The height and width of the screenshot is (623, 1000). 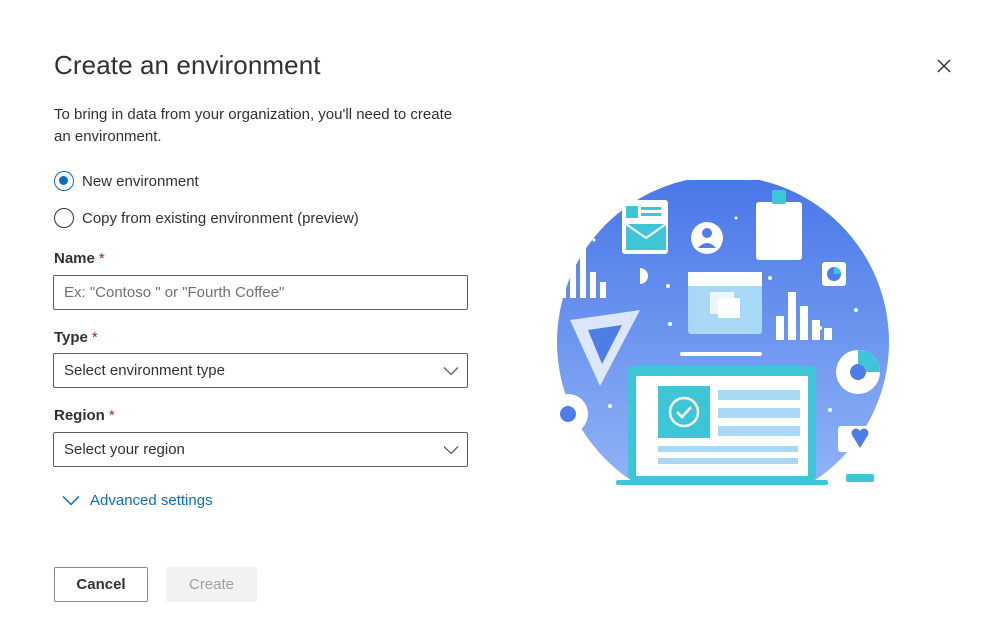 What do you see at coordinates (79, 415) in the screenshot?
I see `region-label-text: Region` at bounding box center [79, 415].